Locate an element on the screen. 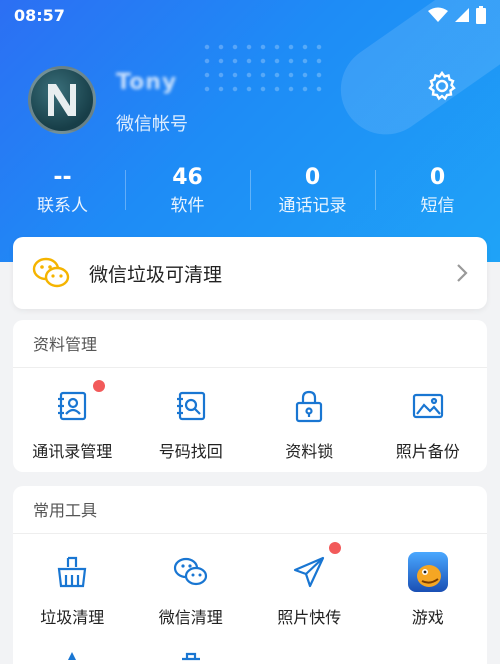 The height and width of the screenshot is (664, 500). broom-icon is located at coordinates (72, 572).